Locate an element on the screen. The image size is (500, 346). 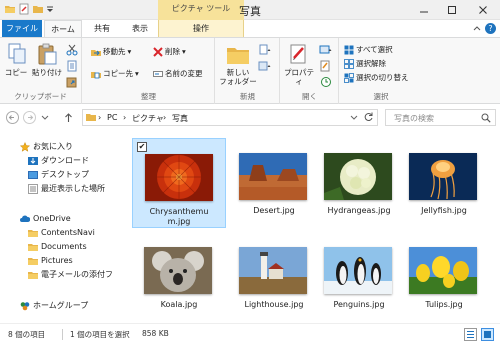
open-icon is located at coordinates (325, 49).